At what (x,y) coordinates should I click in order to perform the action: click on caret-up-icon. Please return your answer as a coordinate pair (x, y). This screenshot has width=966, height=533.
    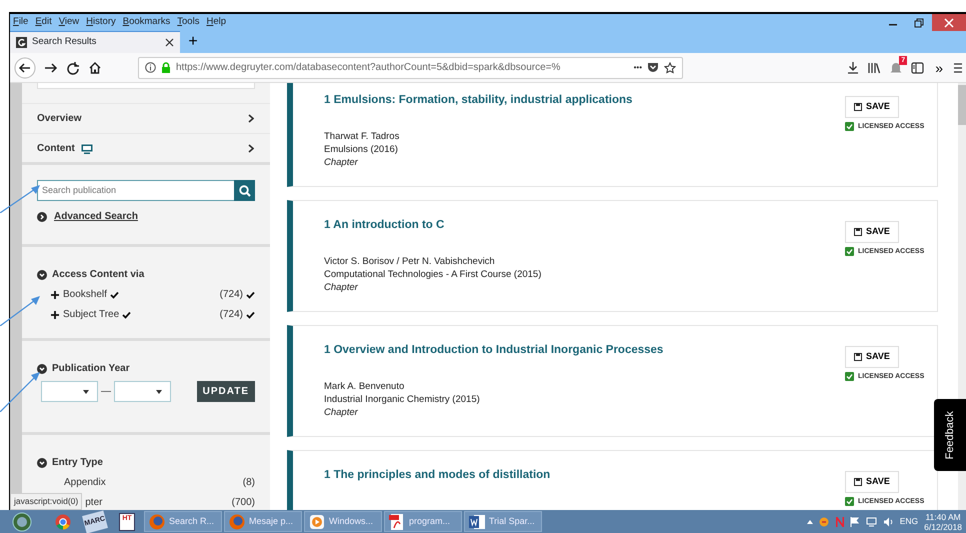
    Looking at the image, I should click on (809, 522).